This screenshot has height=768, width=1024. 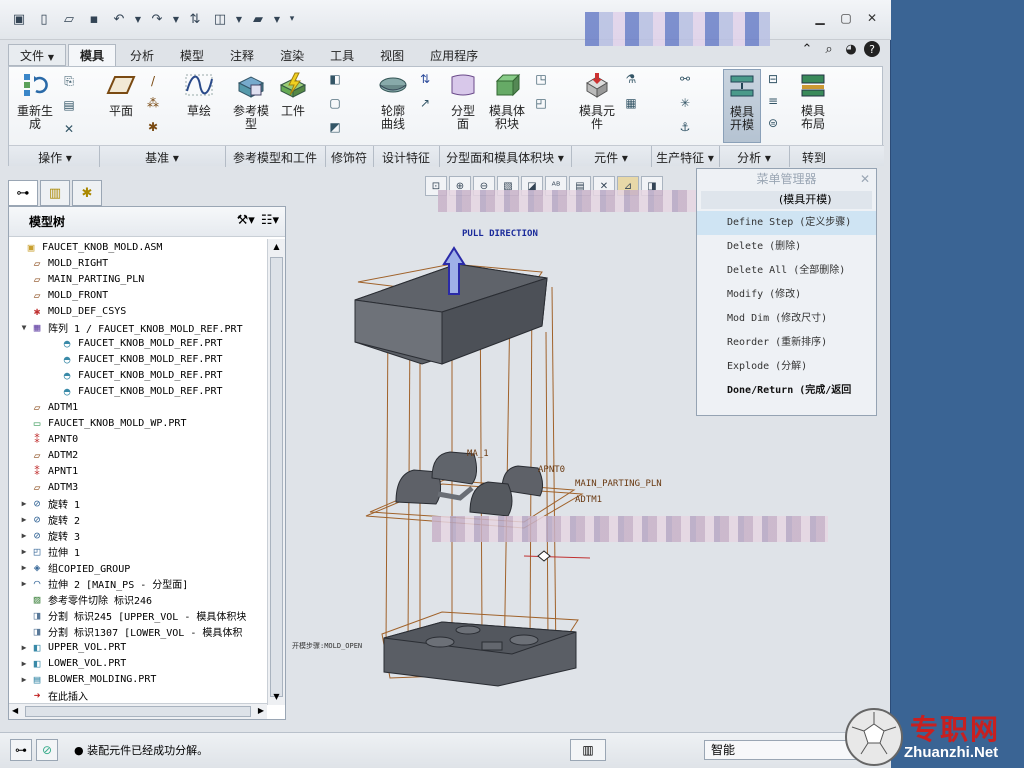 I want to click on minimize-icon: ▁, so click(x=820, y=18).